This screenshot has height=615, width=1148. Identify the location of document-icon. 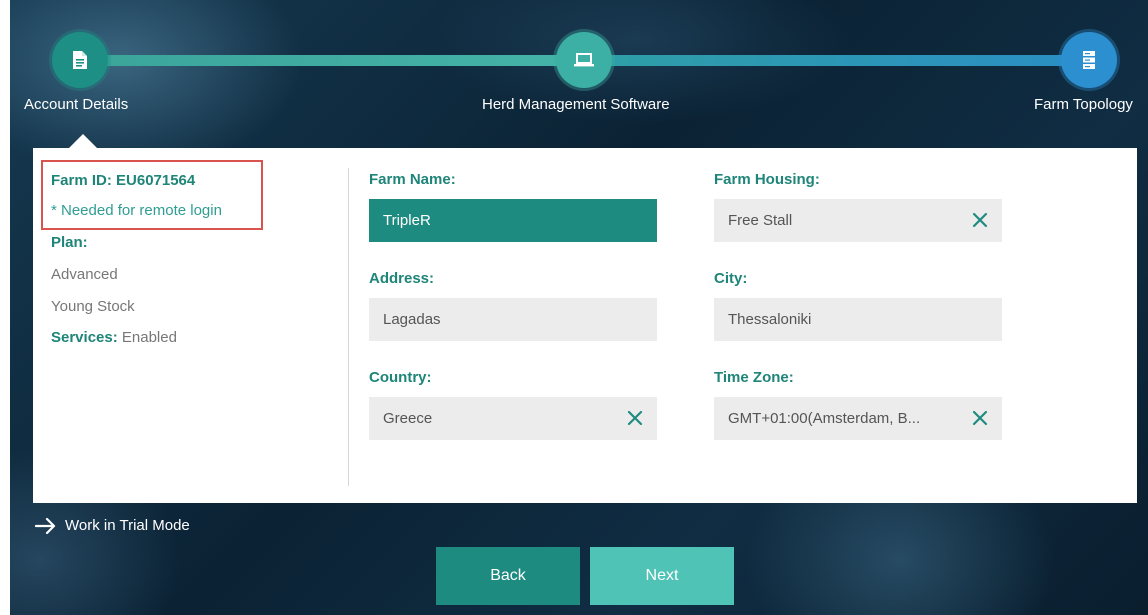
(80, 60).